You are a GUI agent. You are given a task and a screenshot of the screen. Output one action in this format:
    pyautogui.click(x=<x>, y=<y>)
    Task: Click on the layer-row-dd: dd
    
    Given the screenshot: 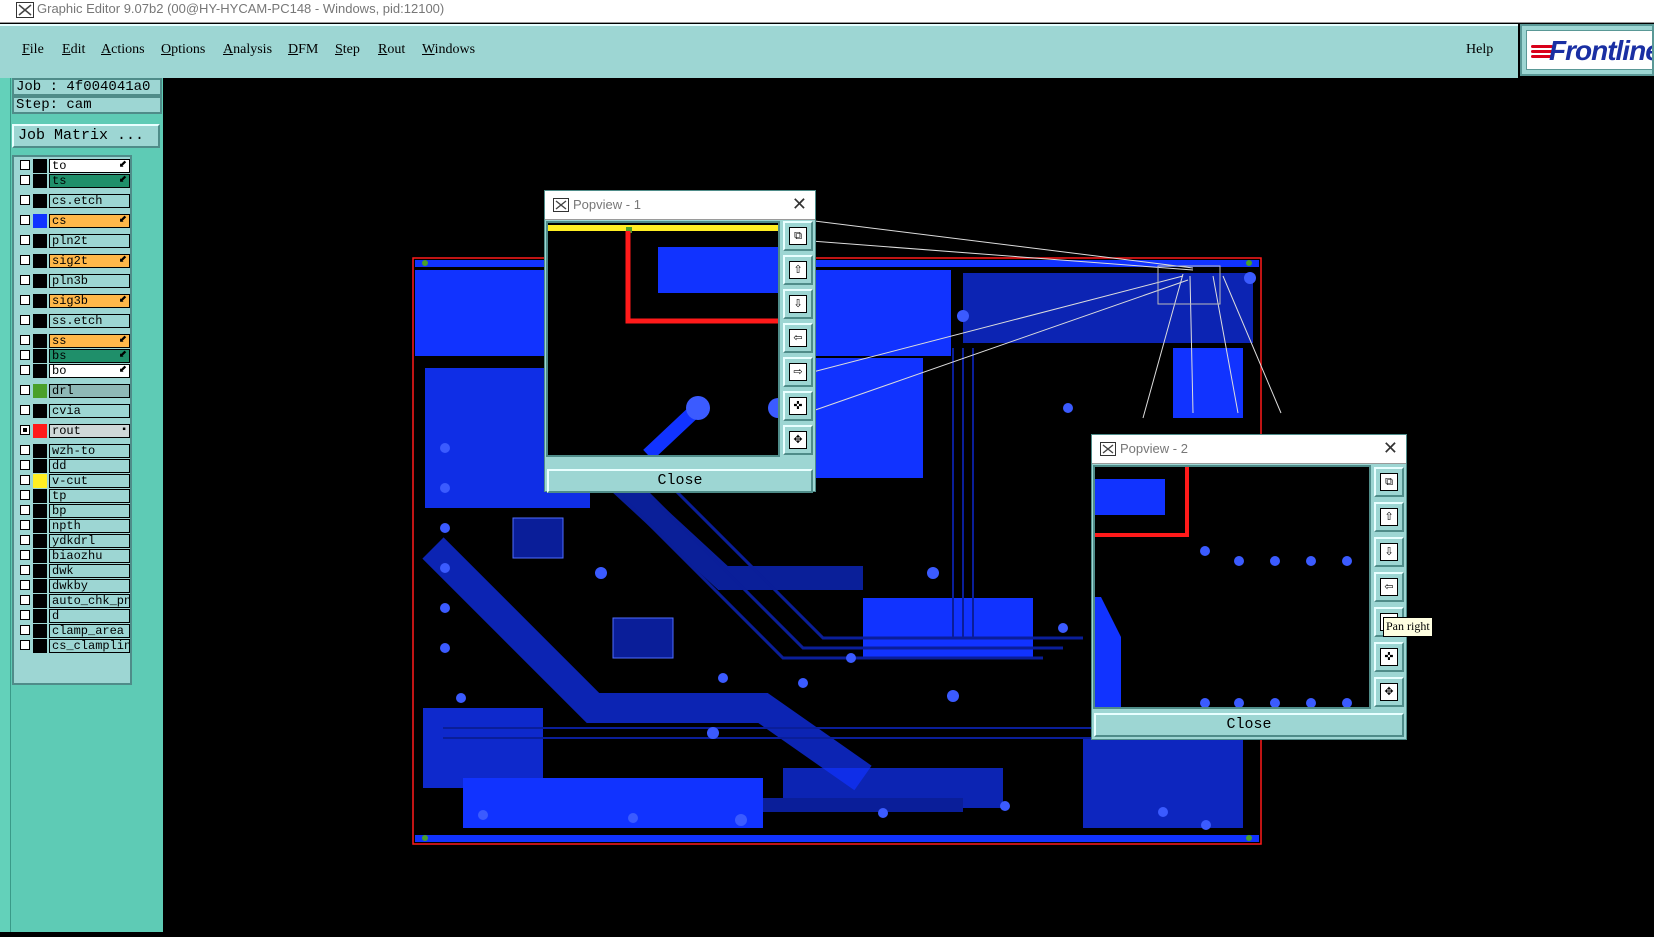 What is the action you would take?
    pyautogui.click(x=73, y=466)
    